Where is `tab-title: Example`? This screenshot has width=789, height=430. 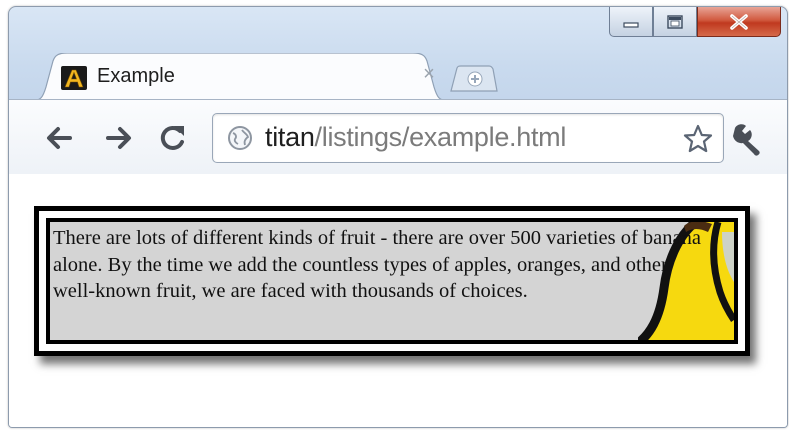 tab-title: Example is located at coordinates (136, 76).